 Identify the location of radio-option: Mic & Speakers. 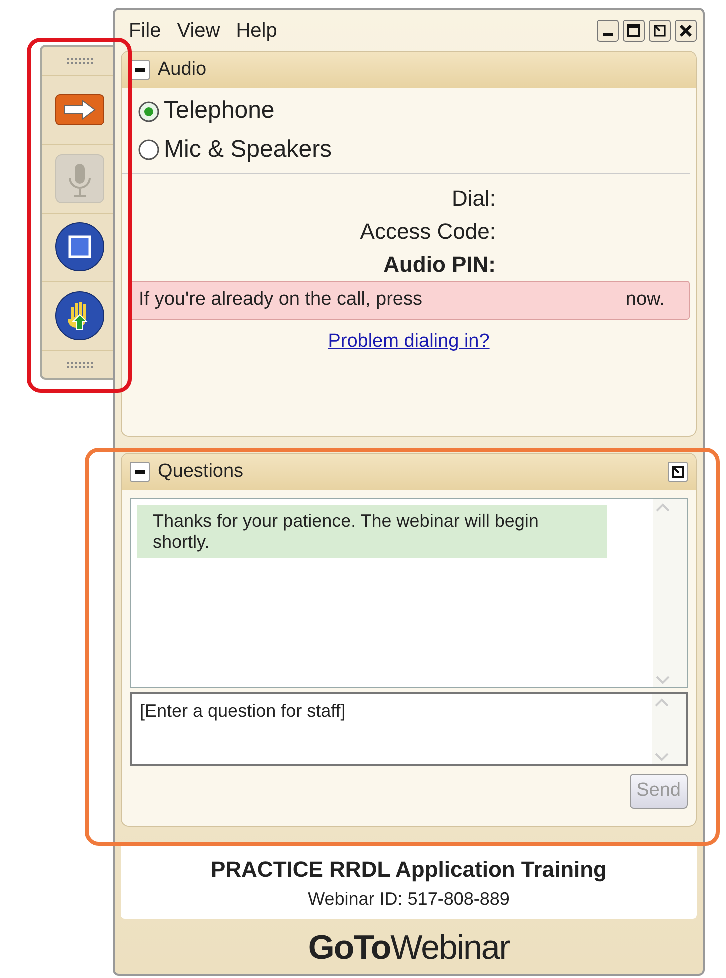
(406, 150).